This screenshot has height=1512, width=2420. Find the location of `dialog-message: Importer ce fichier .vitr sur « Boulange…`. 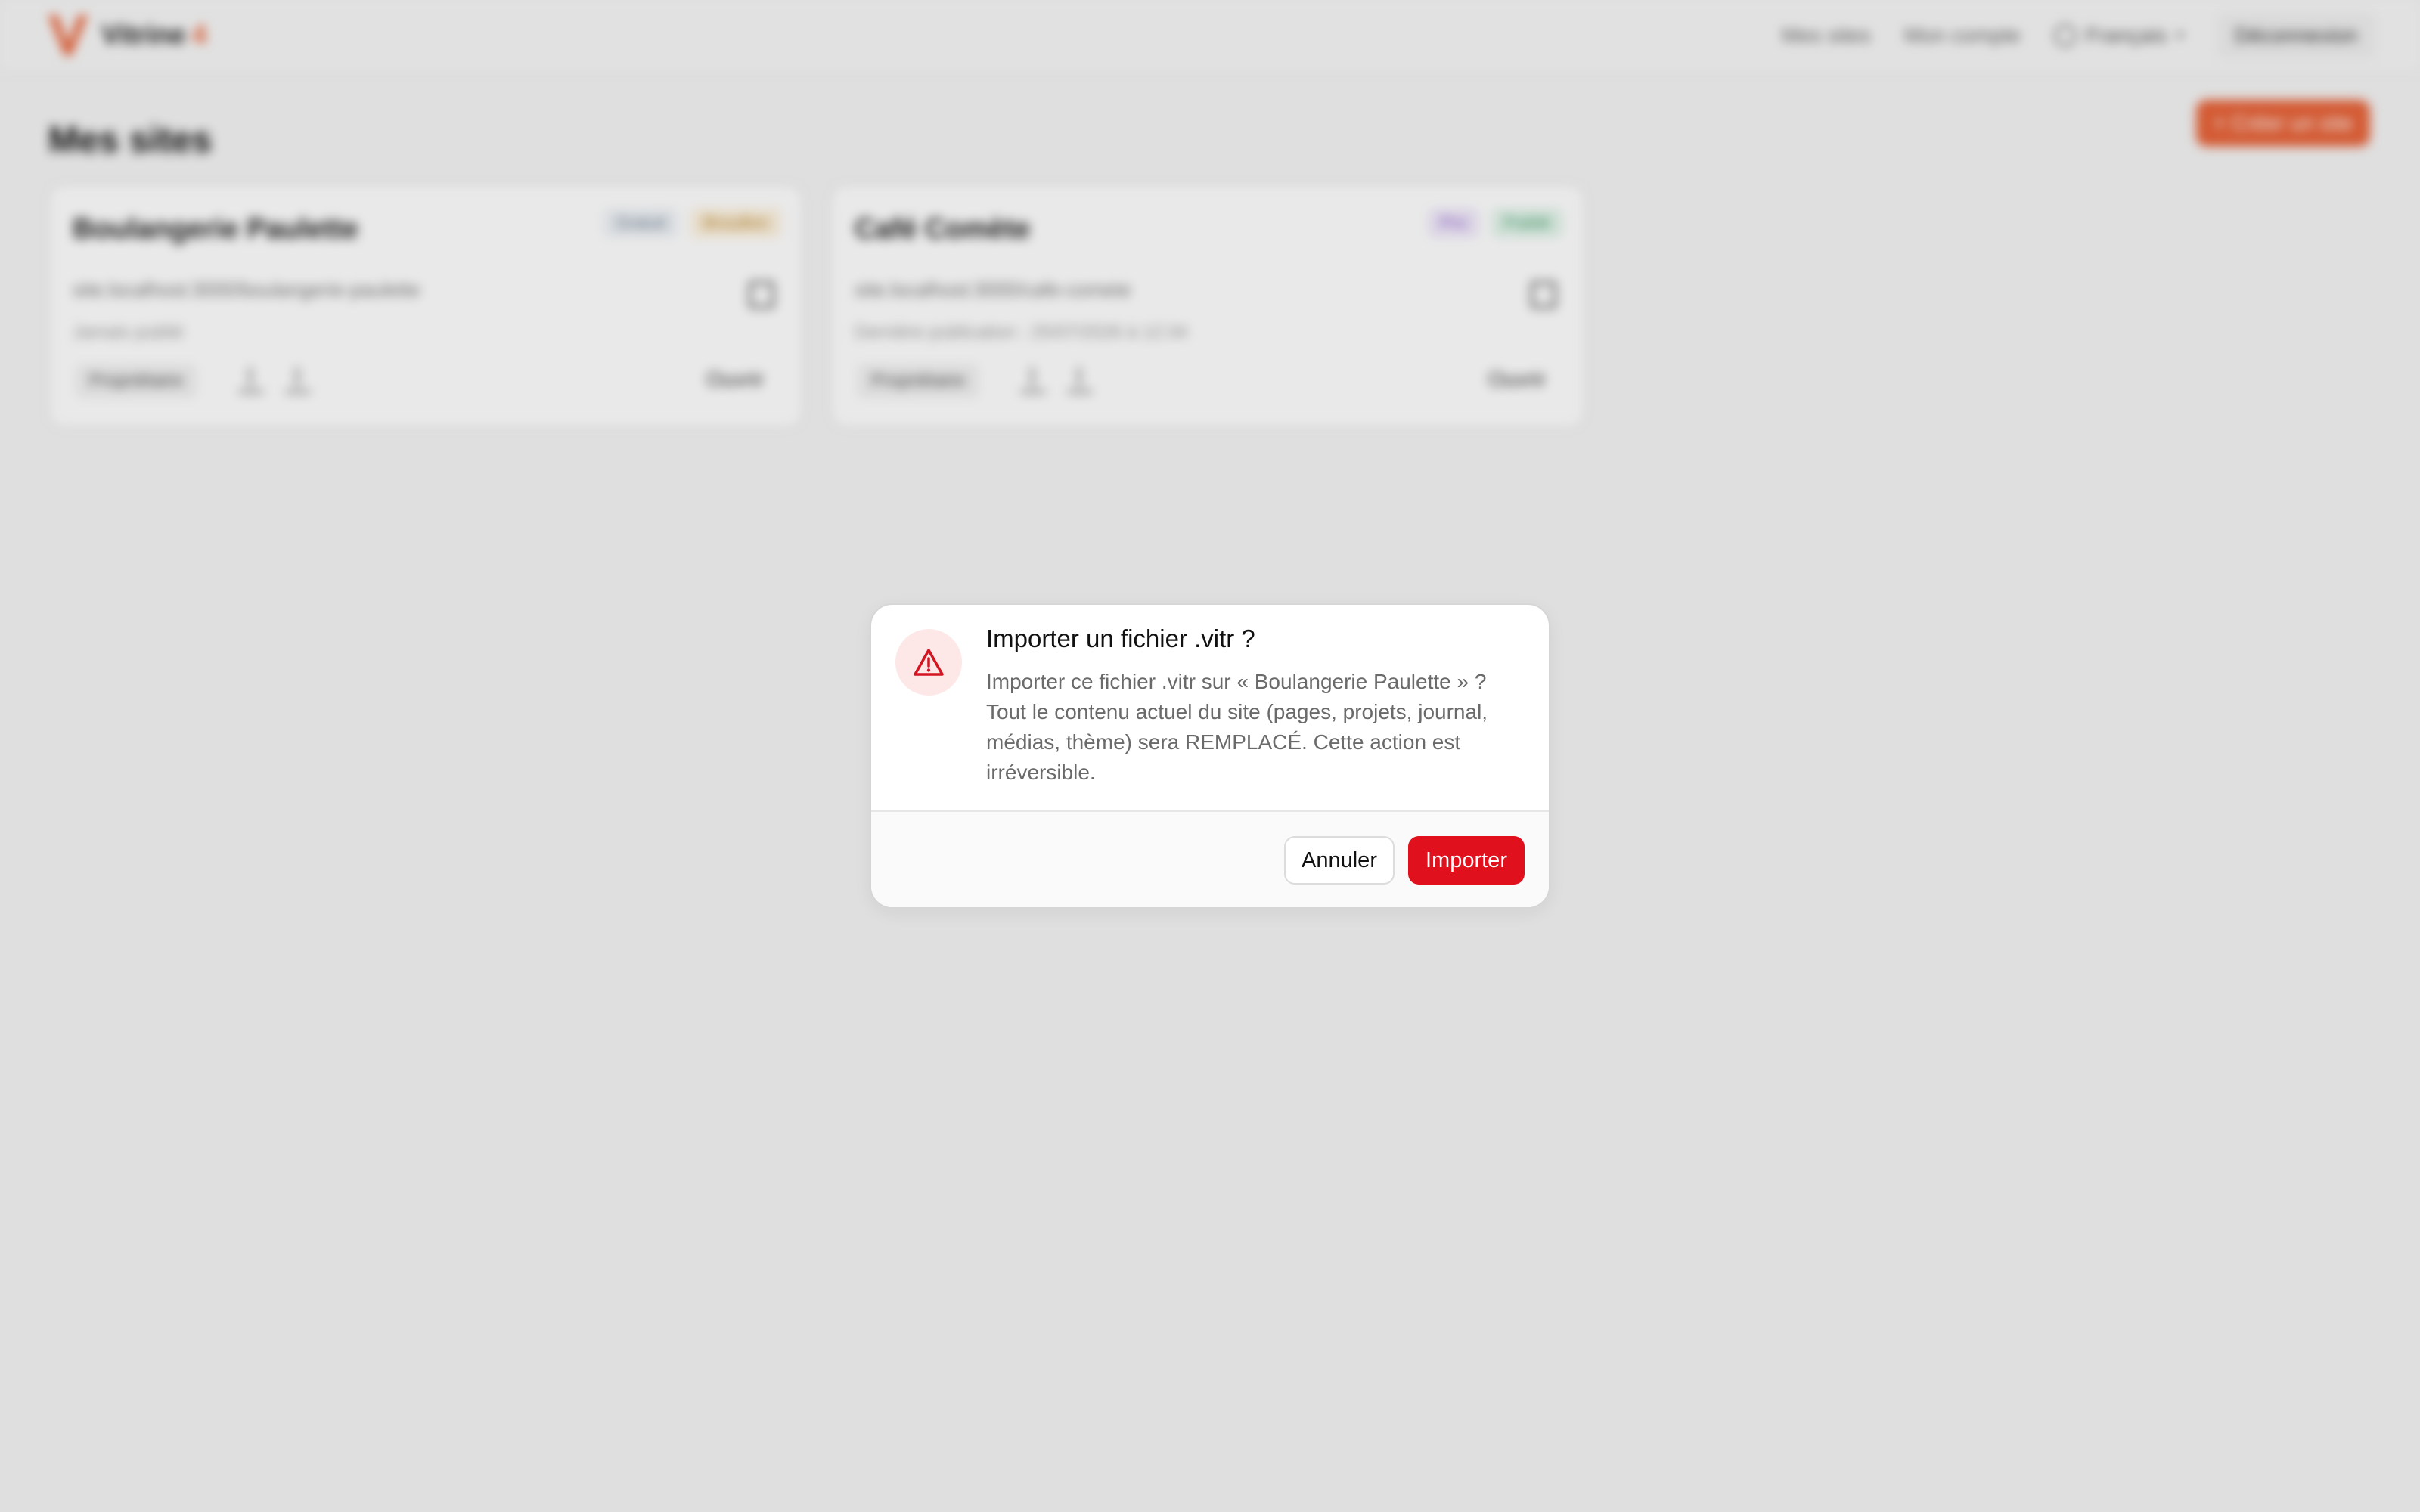

dialog-message: Importer ce fichier .vitr sur « Boulange… is located at coordinates (1237, 727).